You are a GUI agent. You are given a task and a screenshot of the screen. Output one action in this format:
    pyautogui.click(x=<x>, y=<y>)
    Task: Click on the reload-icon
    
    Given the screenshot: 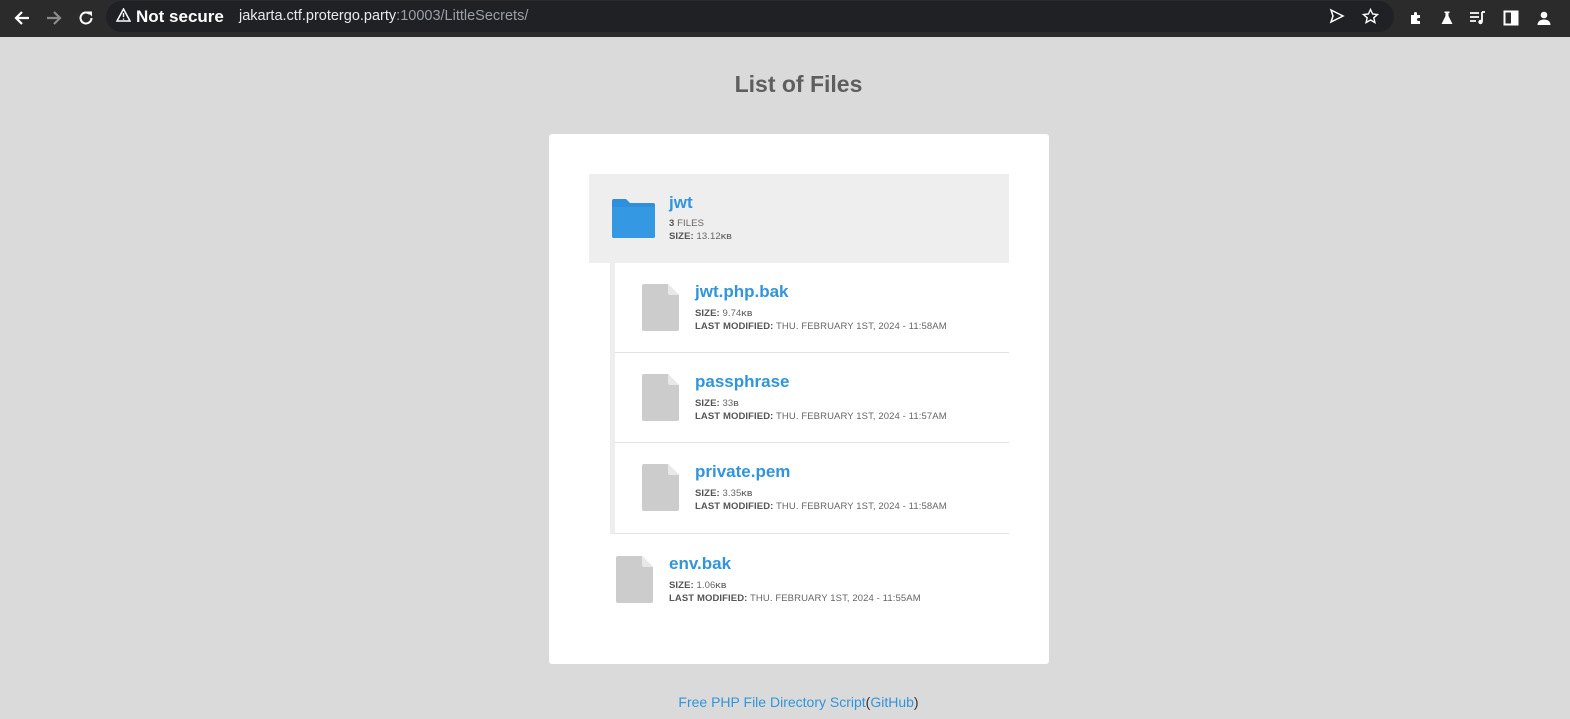 What is the action you would take?
    pyautogui.click(x=86, y=18)
    